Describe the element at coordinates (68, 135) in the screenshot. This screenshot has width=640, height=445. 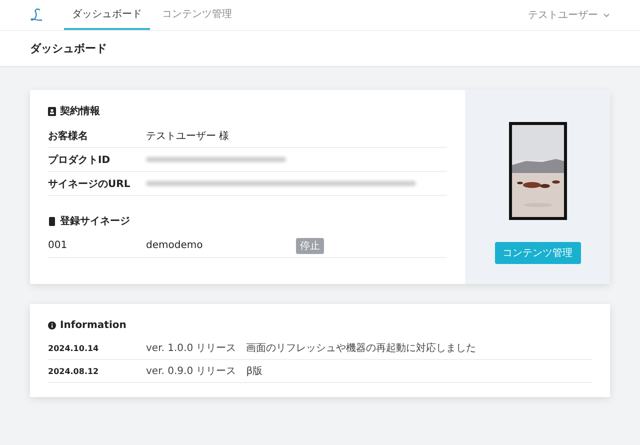
I see `field-label: お客様名` at that location.